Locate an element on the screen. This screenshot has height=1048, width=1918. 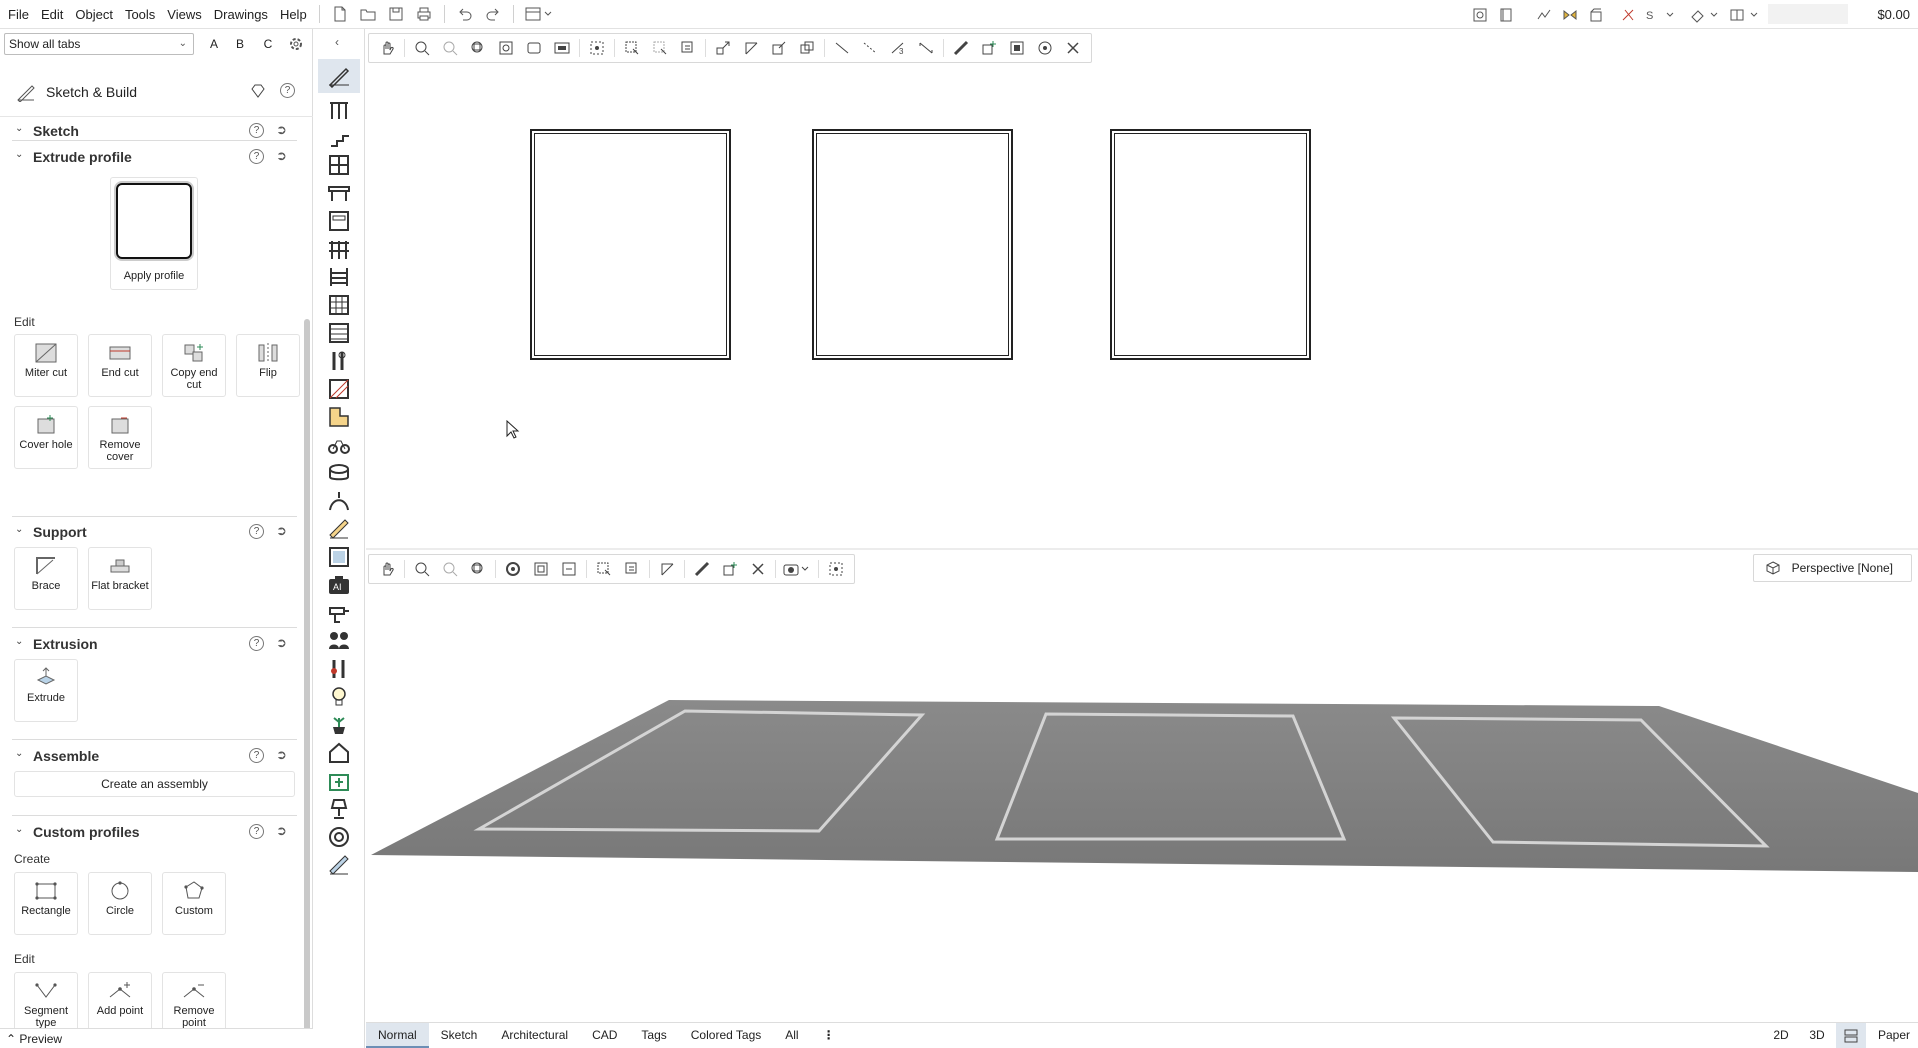
copy-end-cut-button: Copy end cut is located at coordinates (194, 365).